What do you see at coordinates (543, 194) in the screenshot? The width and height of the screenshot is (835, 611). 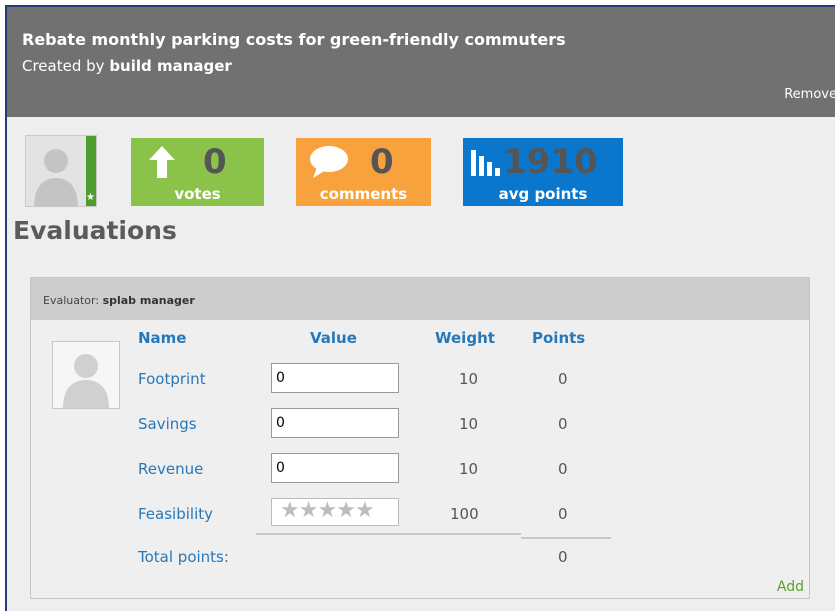 I see `avg-points-label: avg points` at bounding box center [543, 194].